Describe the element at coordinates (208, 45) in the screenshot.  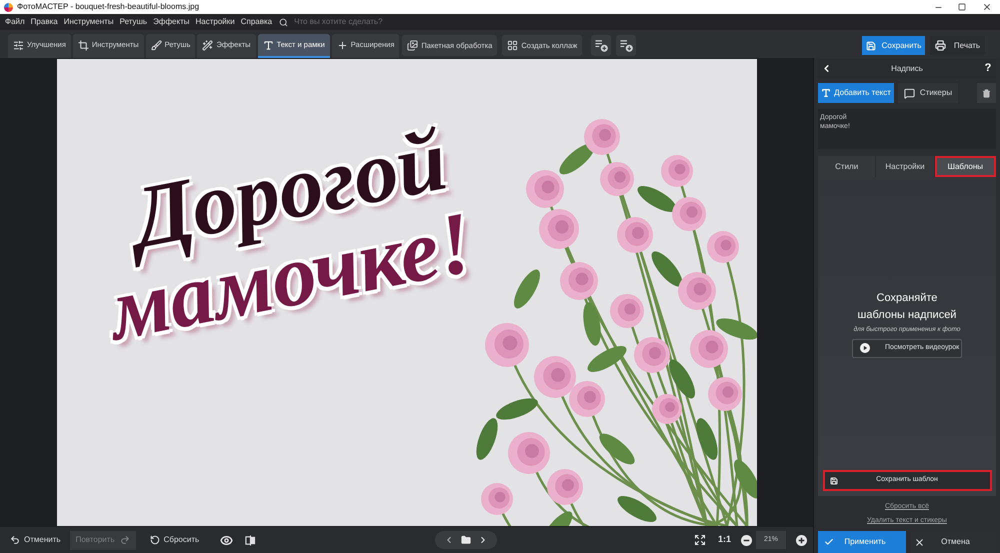
I see `magic-wand-icon` at that location.